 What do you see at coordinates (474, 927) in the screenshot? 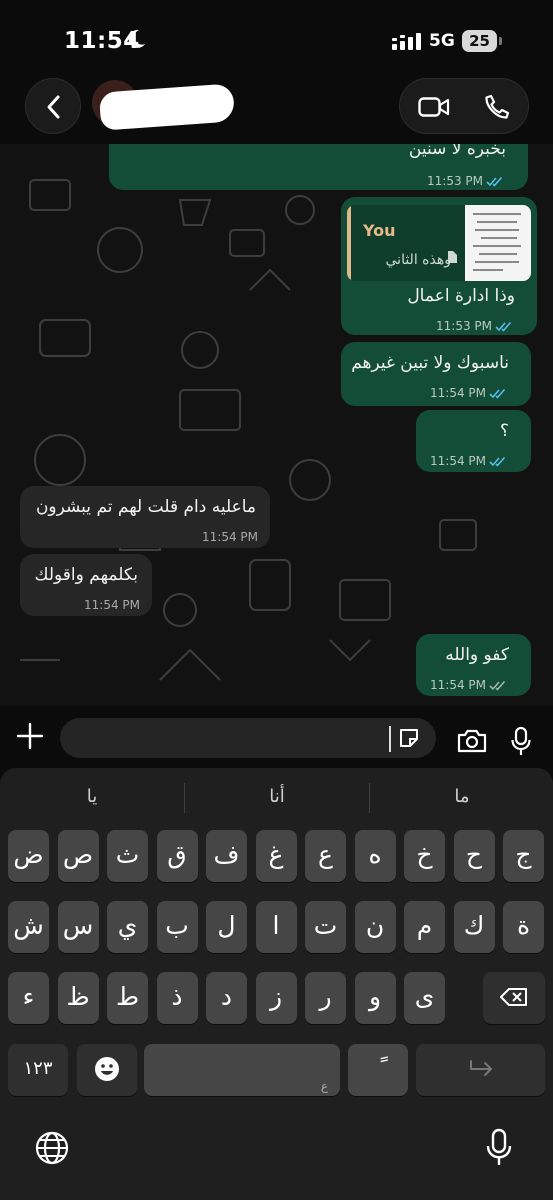
I see `key-row2-9: ك` at bounding box center [474, 927].